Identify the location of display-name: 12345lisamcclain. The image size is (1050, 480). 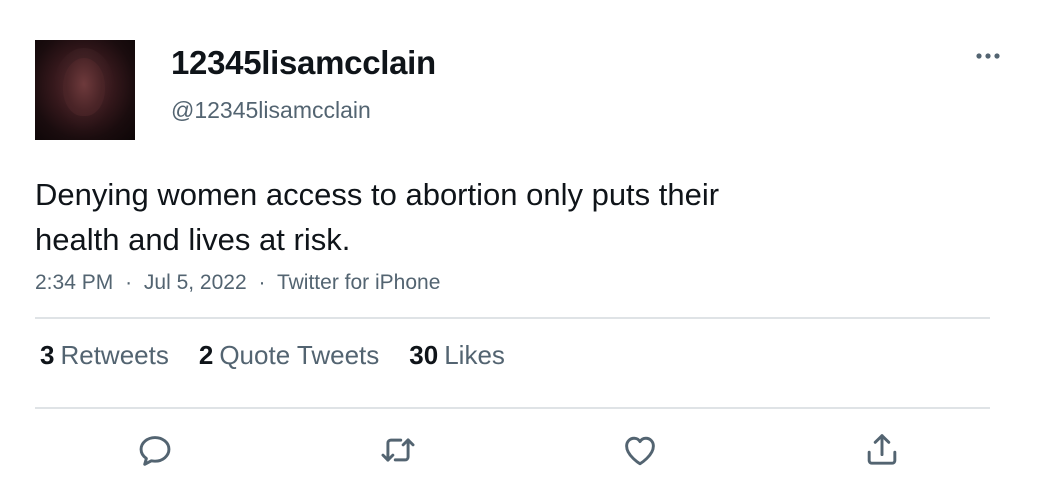
(303, 63).